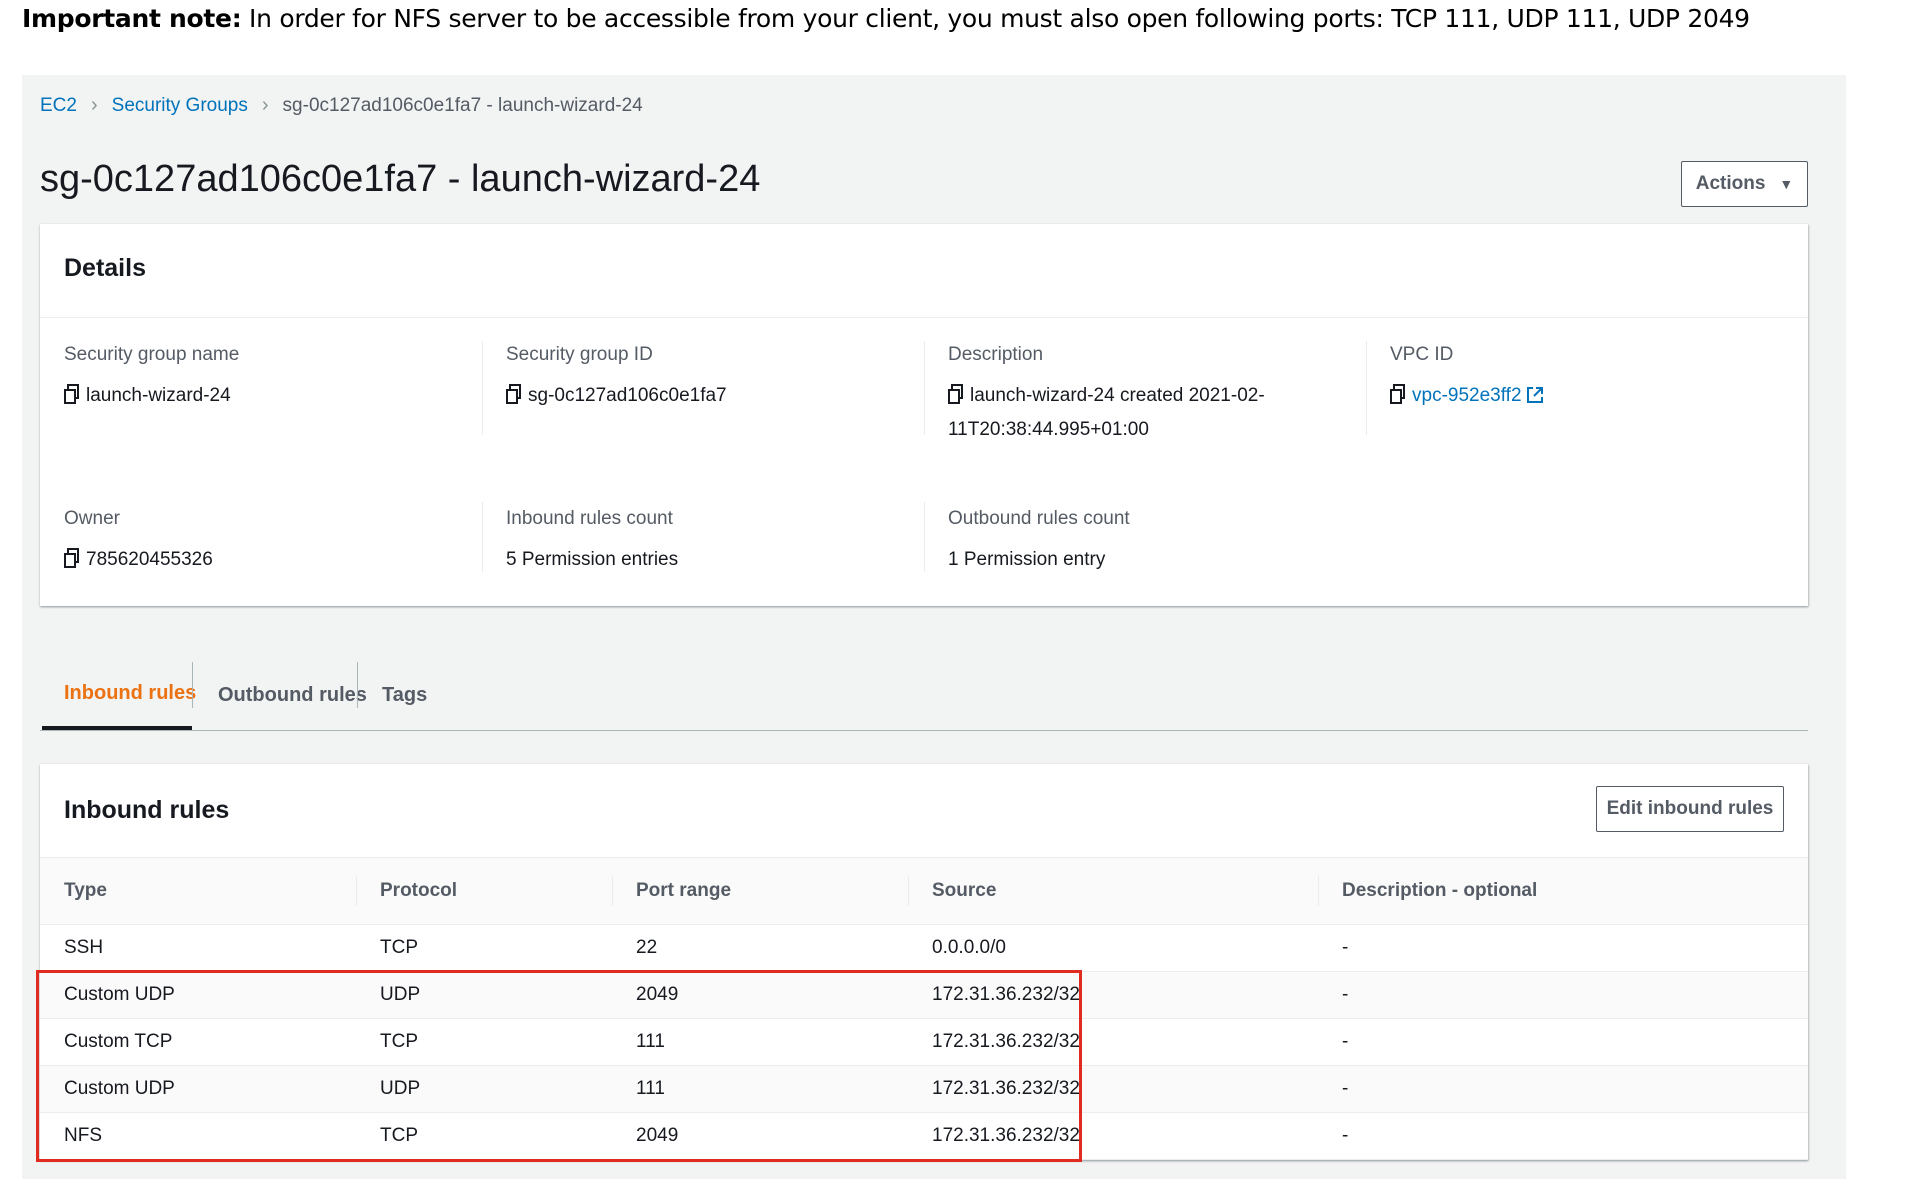  I want to click on field-label: Outbound rules count, so click(1039, 518).